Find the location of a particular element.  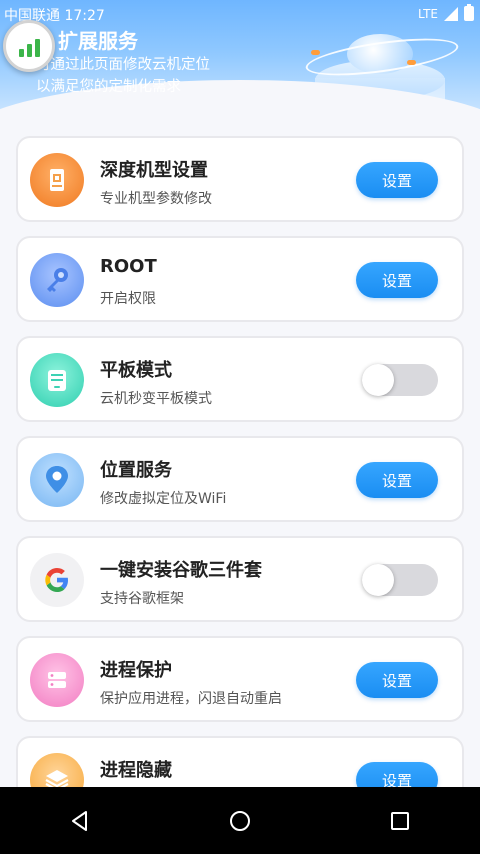

location-pin-icon is located at coordinates (57, 480).